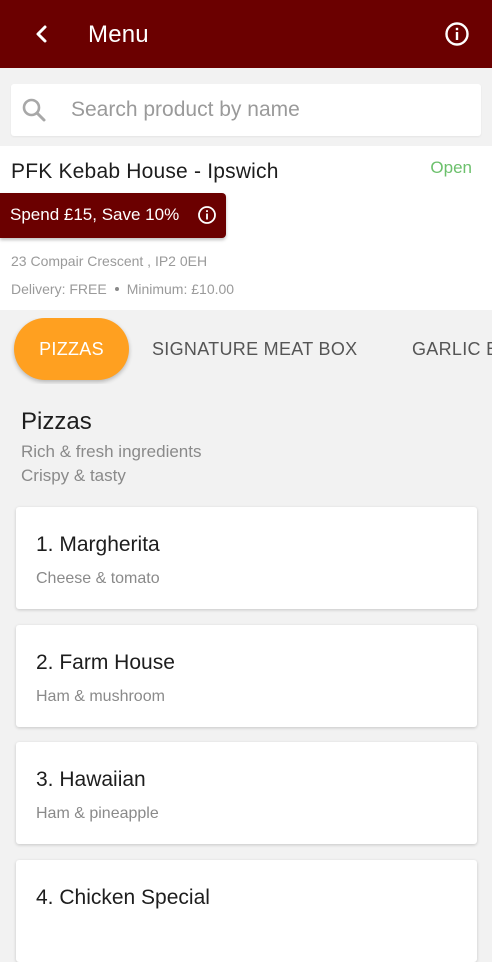 This screenshot has width=492, height=962. Describe the element at coordinates (452, 349) in the screenshot. I see `tab-garlic-bread: GARLIC B` at that location.